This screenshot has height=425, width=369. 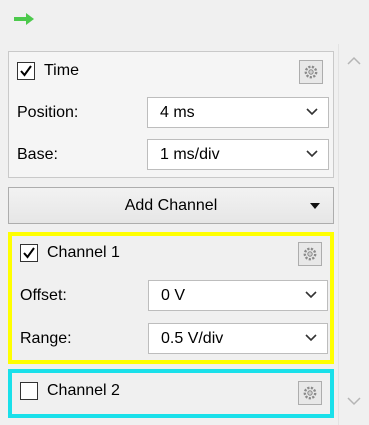 What do you see at coordinates (353, 234) in the screenshot?
I see `vertical-scrollbar` at bounding box center [353, 234].